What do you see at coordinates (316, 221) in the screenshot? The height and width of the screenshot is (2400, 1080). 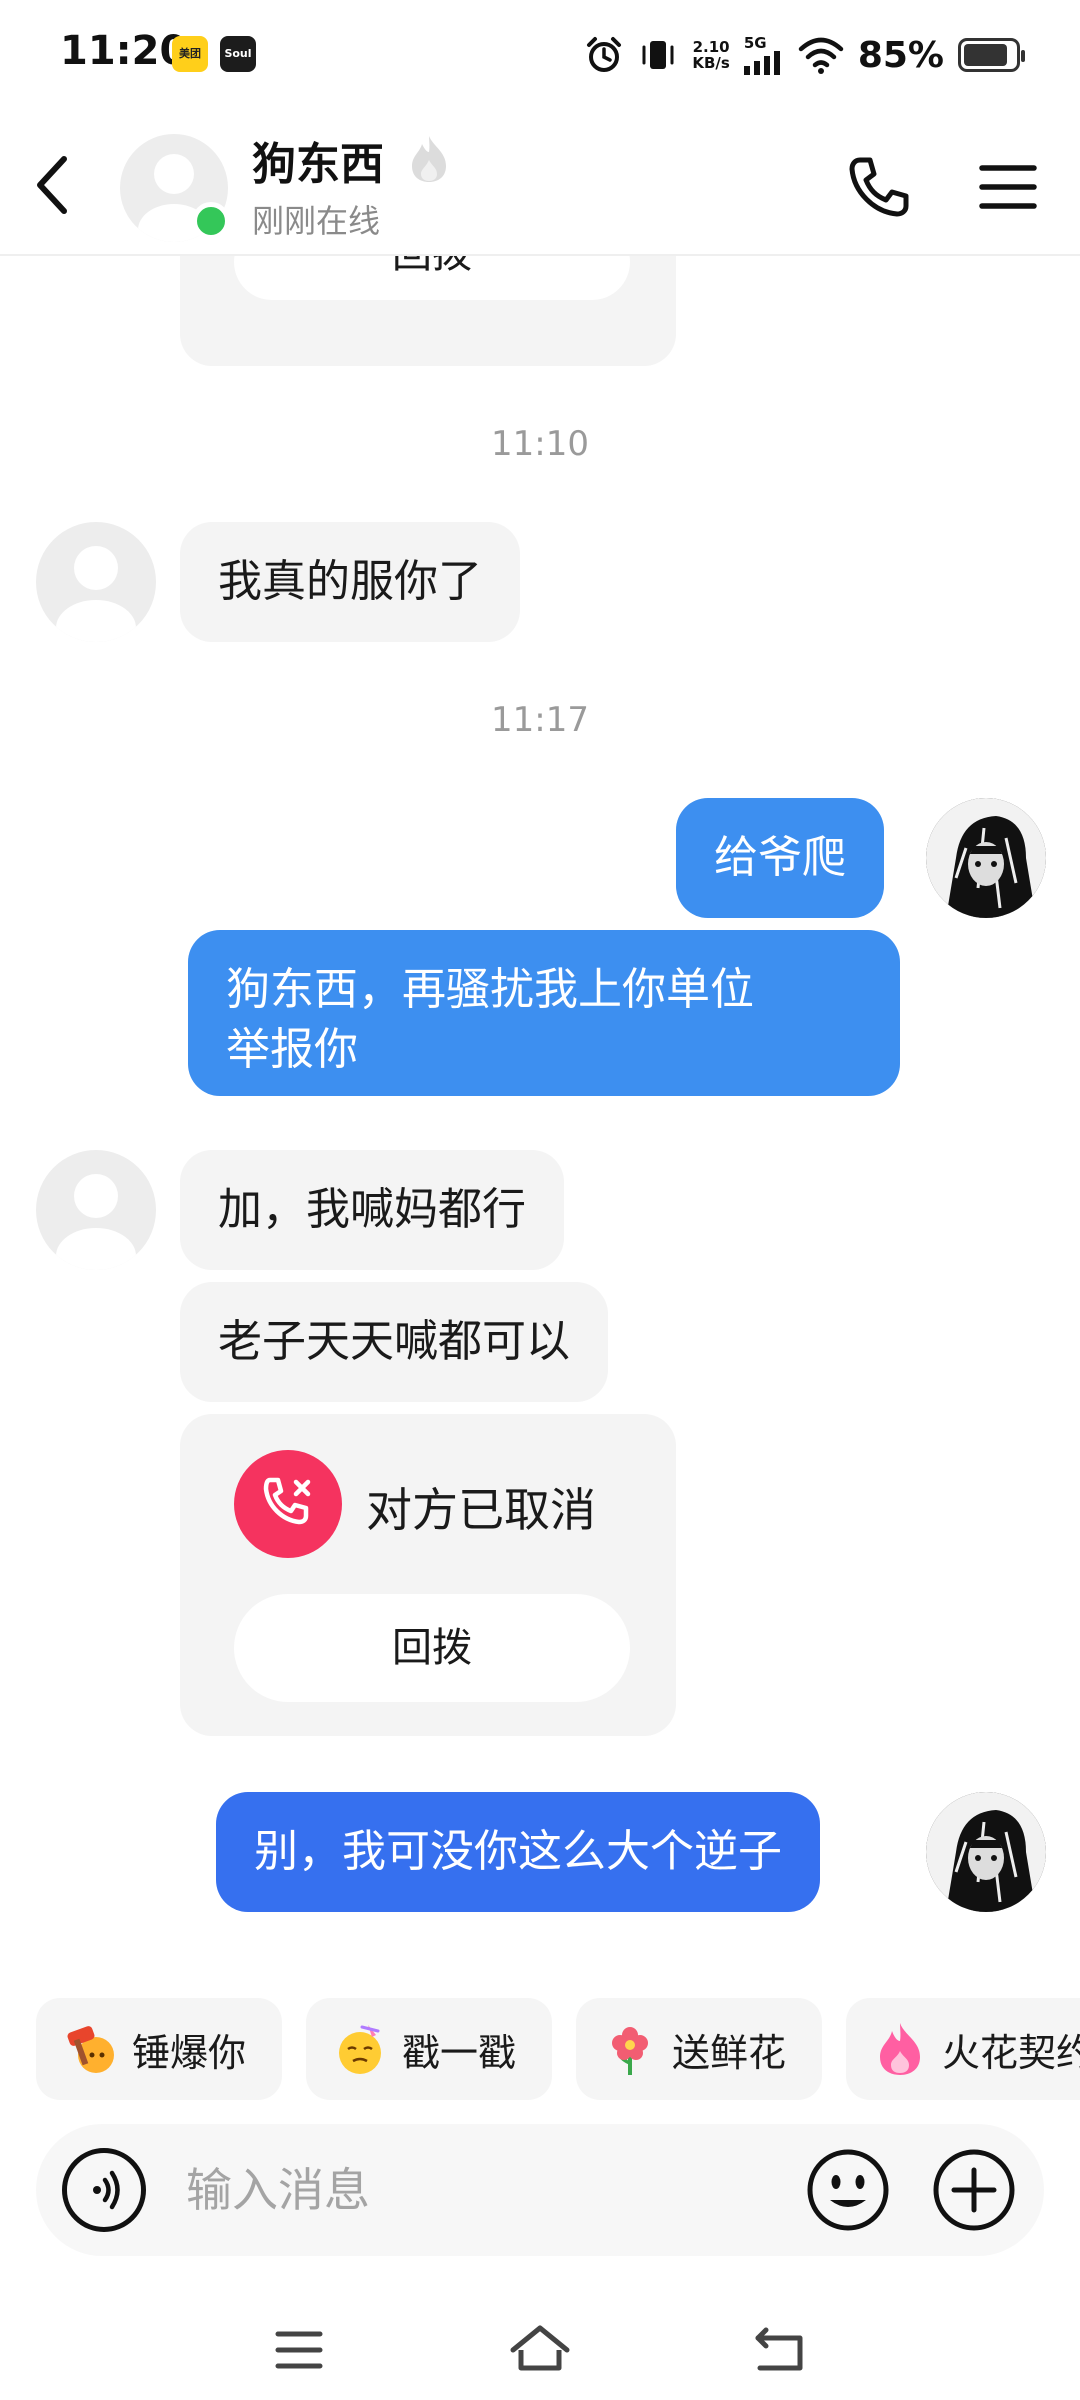 I see `online-status-text: 刚刚在线` at bounding box center [316, 221].